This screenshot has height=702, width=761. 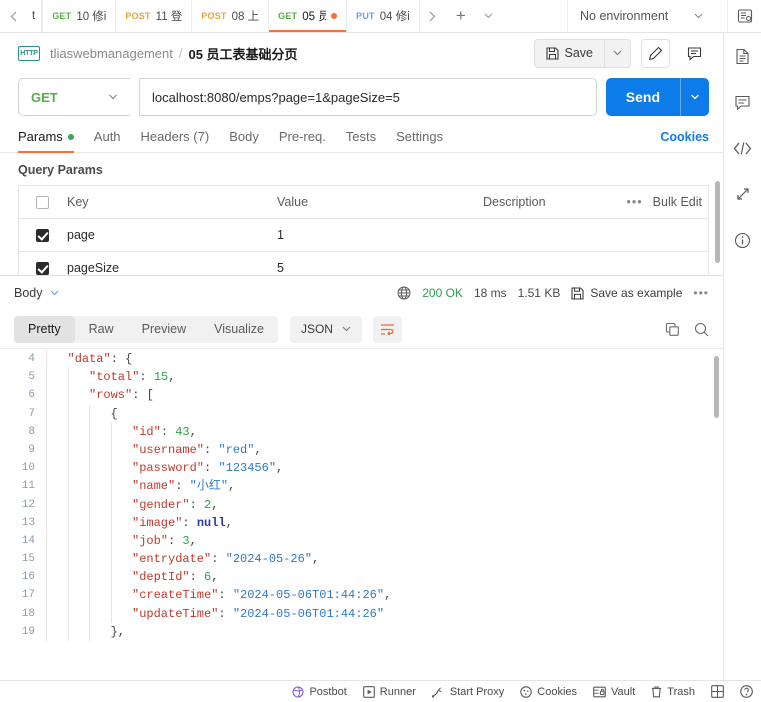 I want to click on response-view-preview: Preview, so click(x=164, y=329).